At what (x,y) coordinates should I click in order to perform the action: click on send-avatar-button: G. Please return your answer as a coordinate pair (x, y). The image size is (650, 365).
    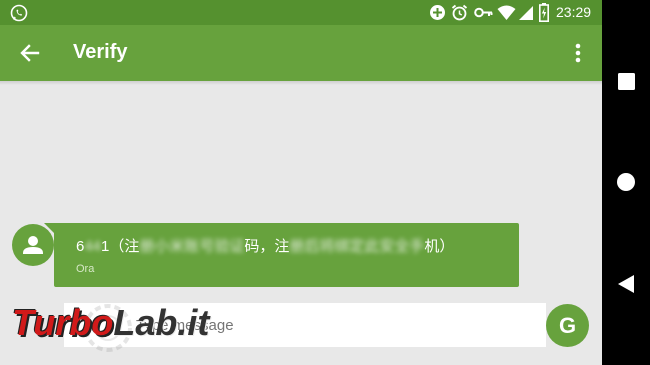
    Looking at the image, I should click on (567, 325).